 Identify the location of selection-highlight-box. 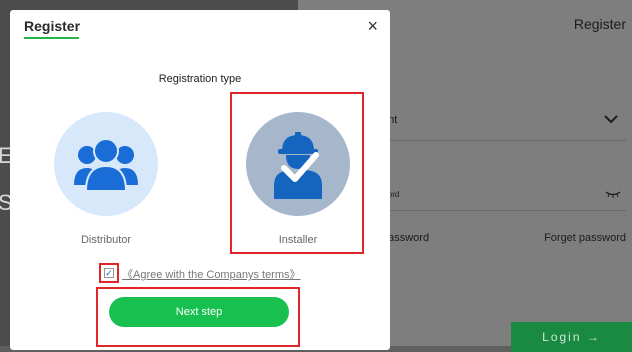
(297, 173).